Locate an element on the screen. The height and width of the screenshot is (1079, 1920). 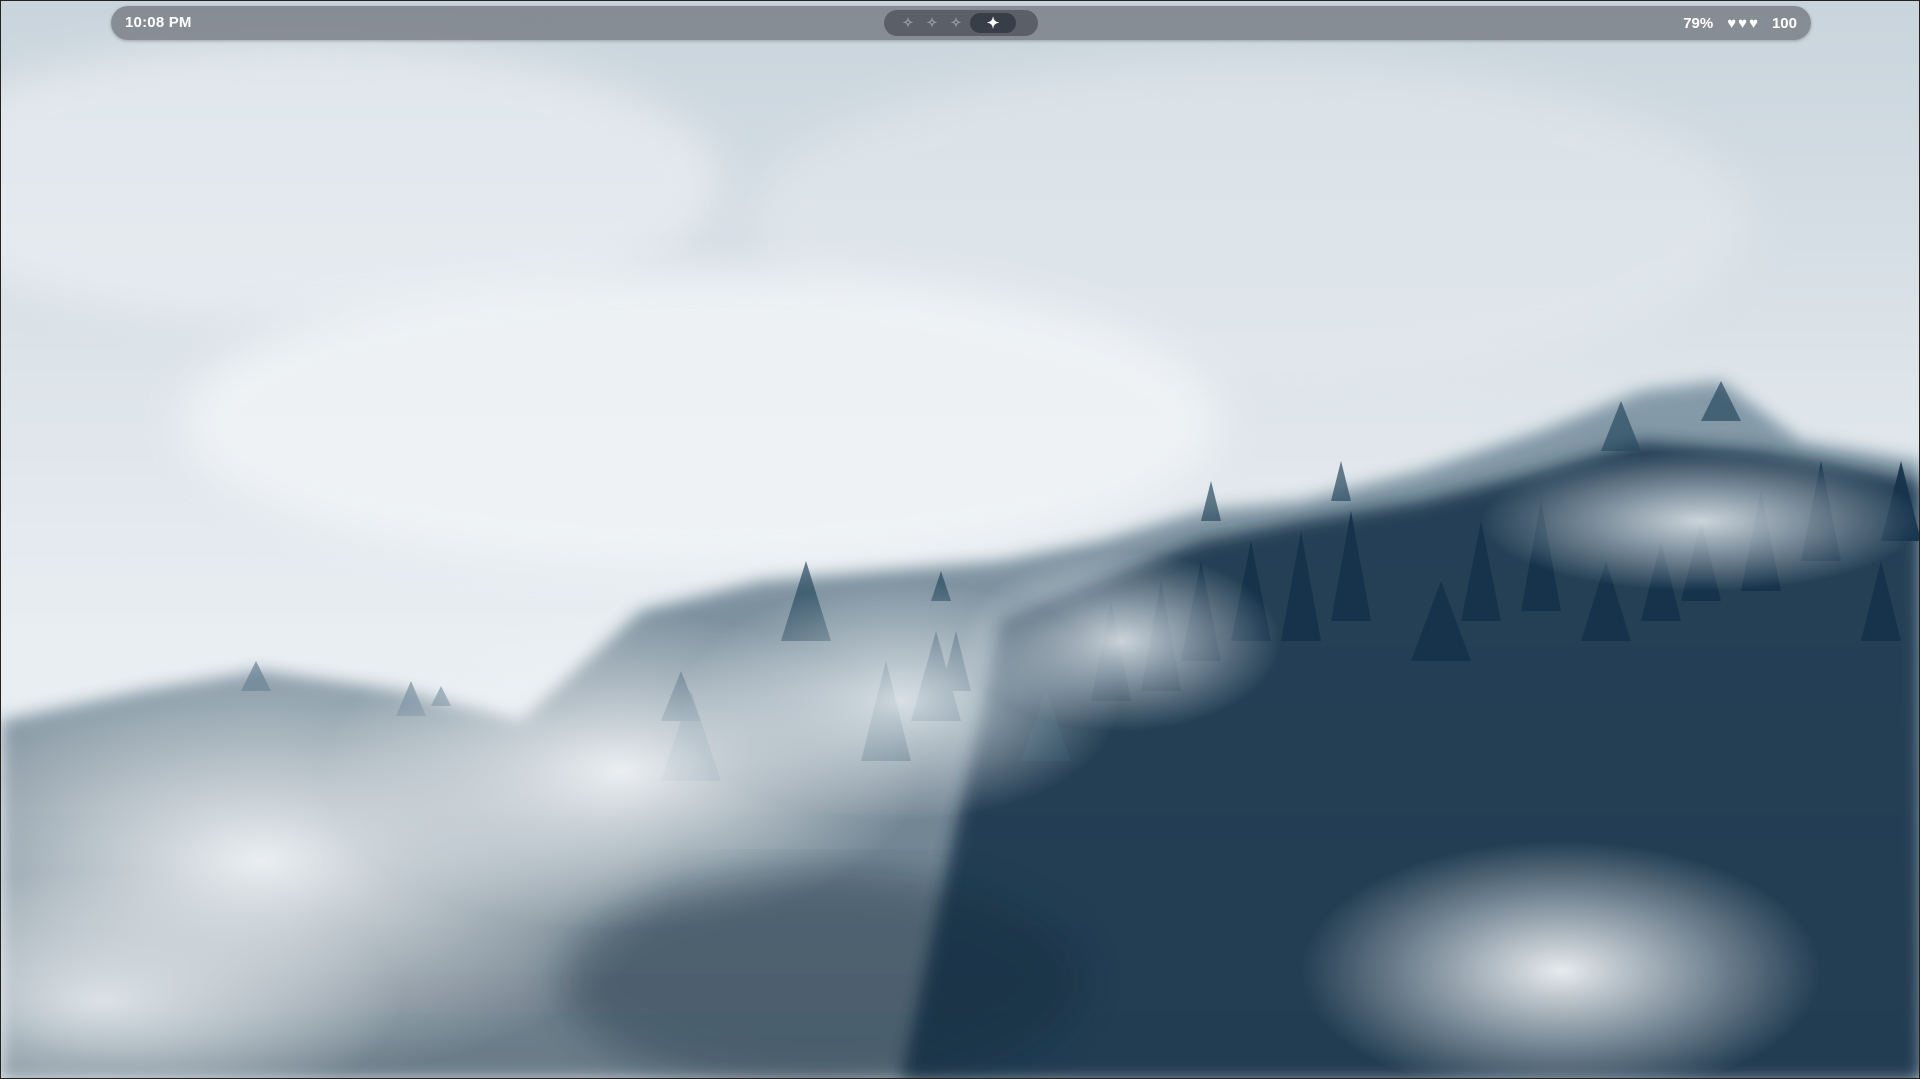
workspace-3-sparkle-icon: ✧ is located at coordinates (956, 23).